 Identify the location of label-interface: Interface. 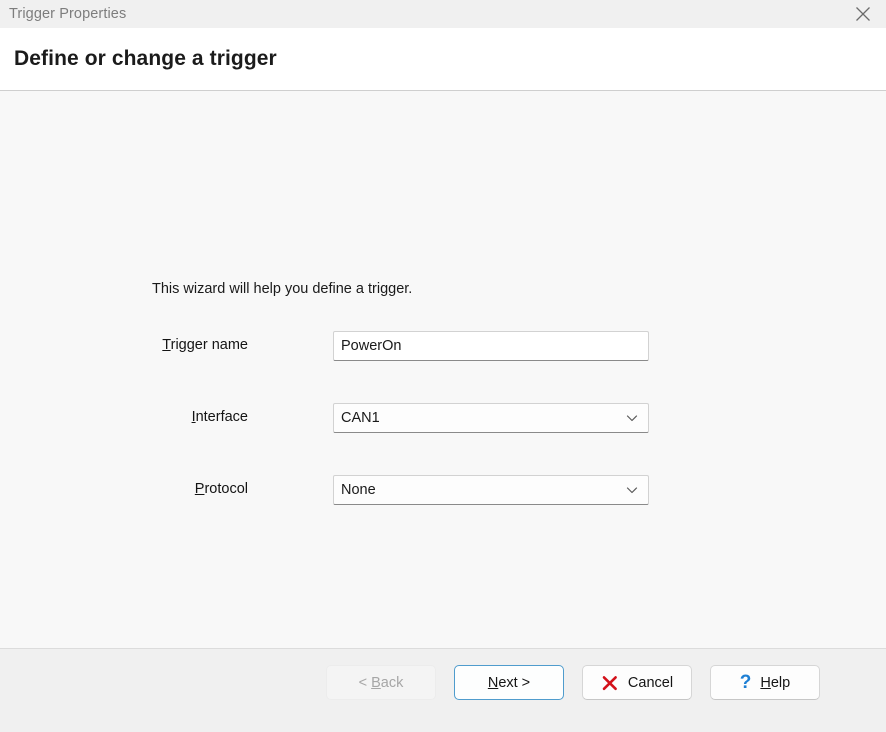
(124, 417).